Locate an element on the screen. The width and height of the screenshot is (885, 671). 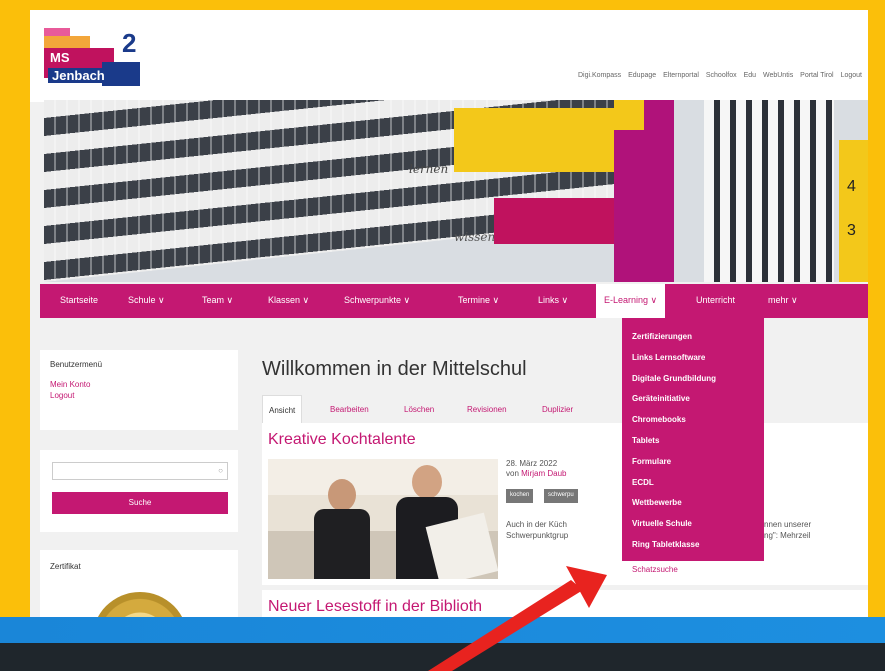
user-menu-title: Benutzermenü is located at coordinates (76, 364).